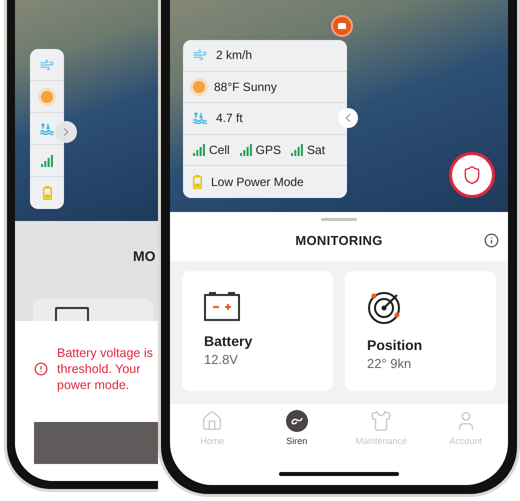  What do you see at coordinates (420, 331) in the screenshot?
I see `metric-card: Position 22° 9kn` at bounding box center [420, 331].